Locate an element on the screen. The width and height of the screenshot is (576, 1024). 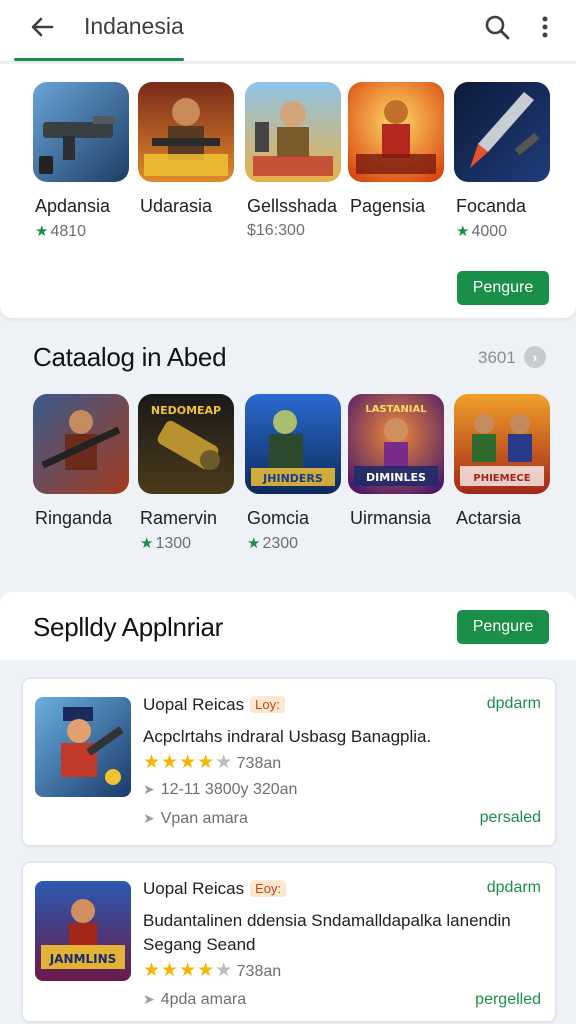
app-name: Uirmansia is located at coordinates (391, 518).